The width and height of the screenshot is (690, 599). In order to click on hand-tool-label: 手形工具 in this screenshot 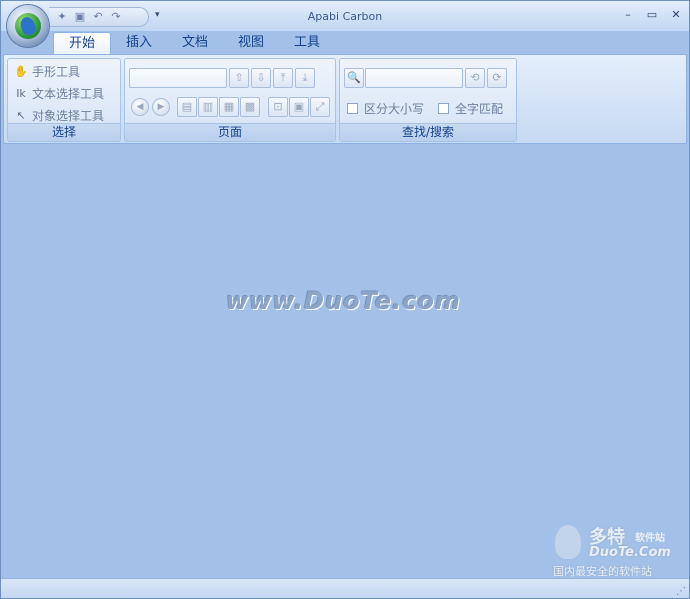, I will do `click(56, 72)`.